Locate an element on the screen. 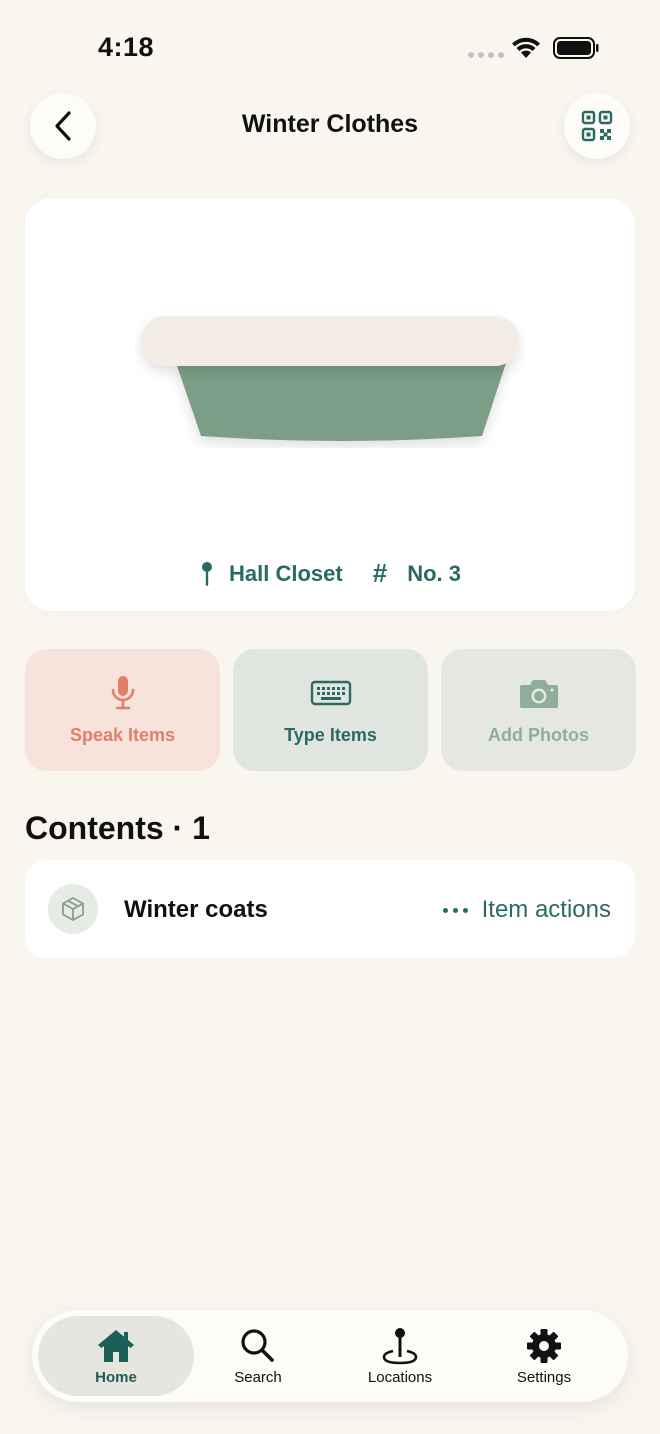 Image resolution: width=660 pixels, height=1434 pixels. tab-settings-label: Settings is located at coordinates (544, 1377).